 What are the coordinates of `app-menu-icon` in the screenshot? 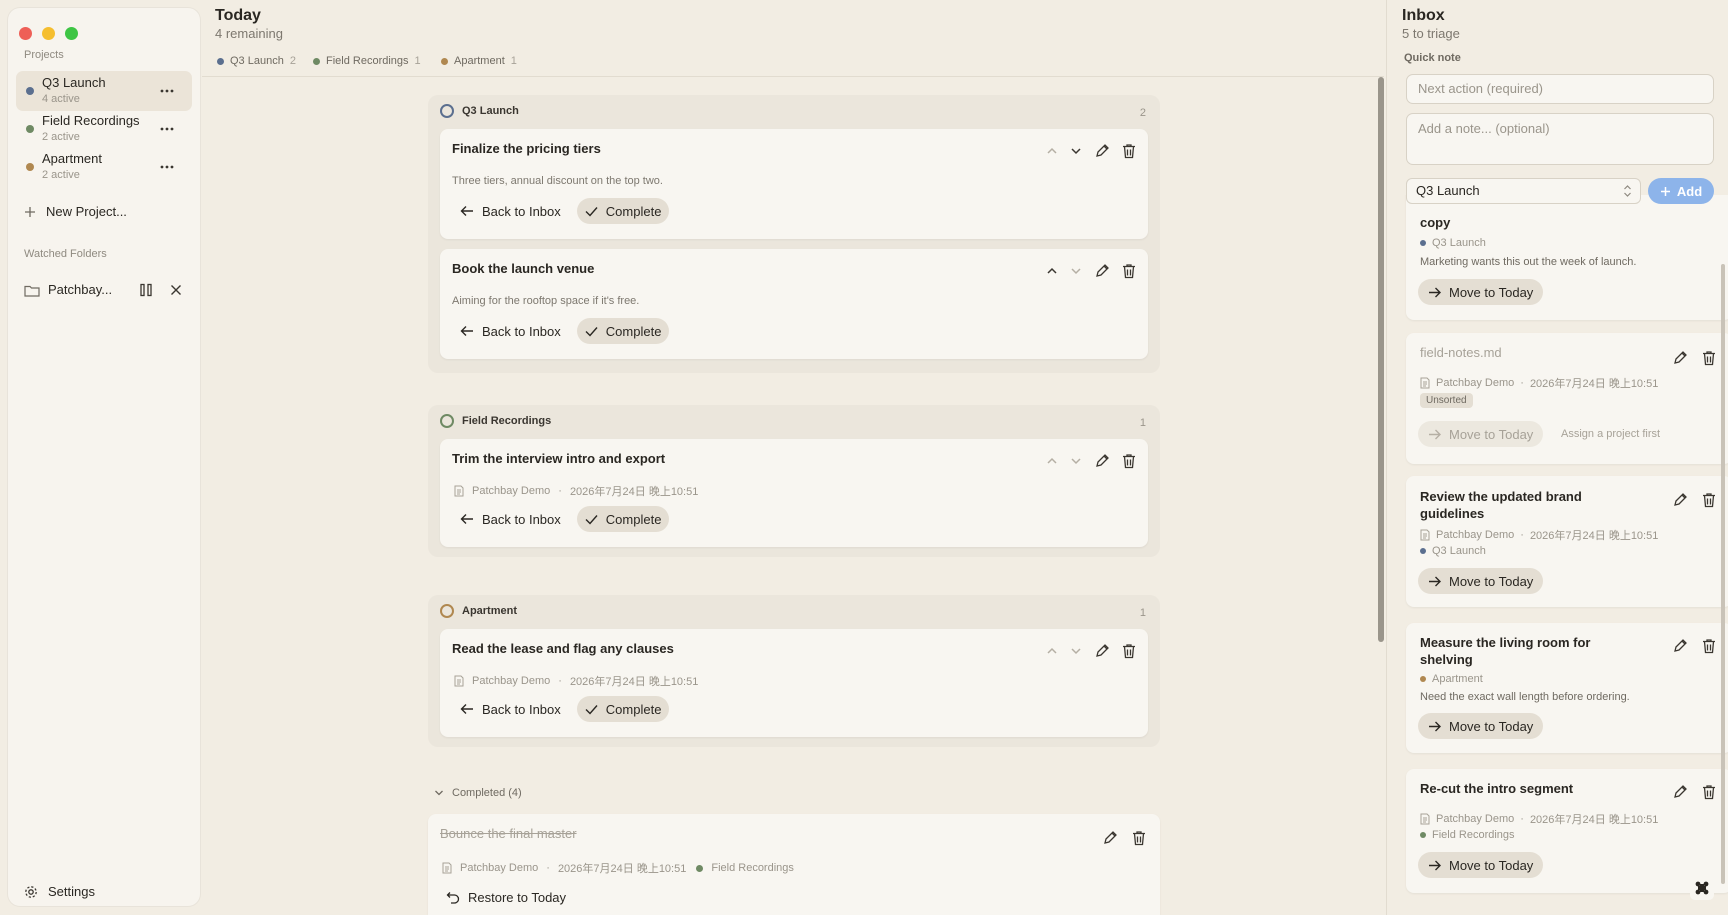 It's located at (1702, 888).